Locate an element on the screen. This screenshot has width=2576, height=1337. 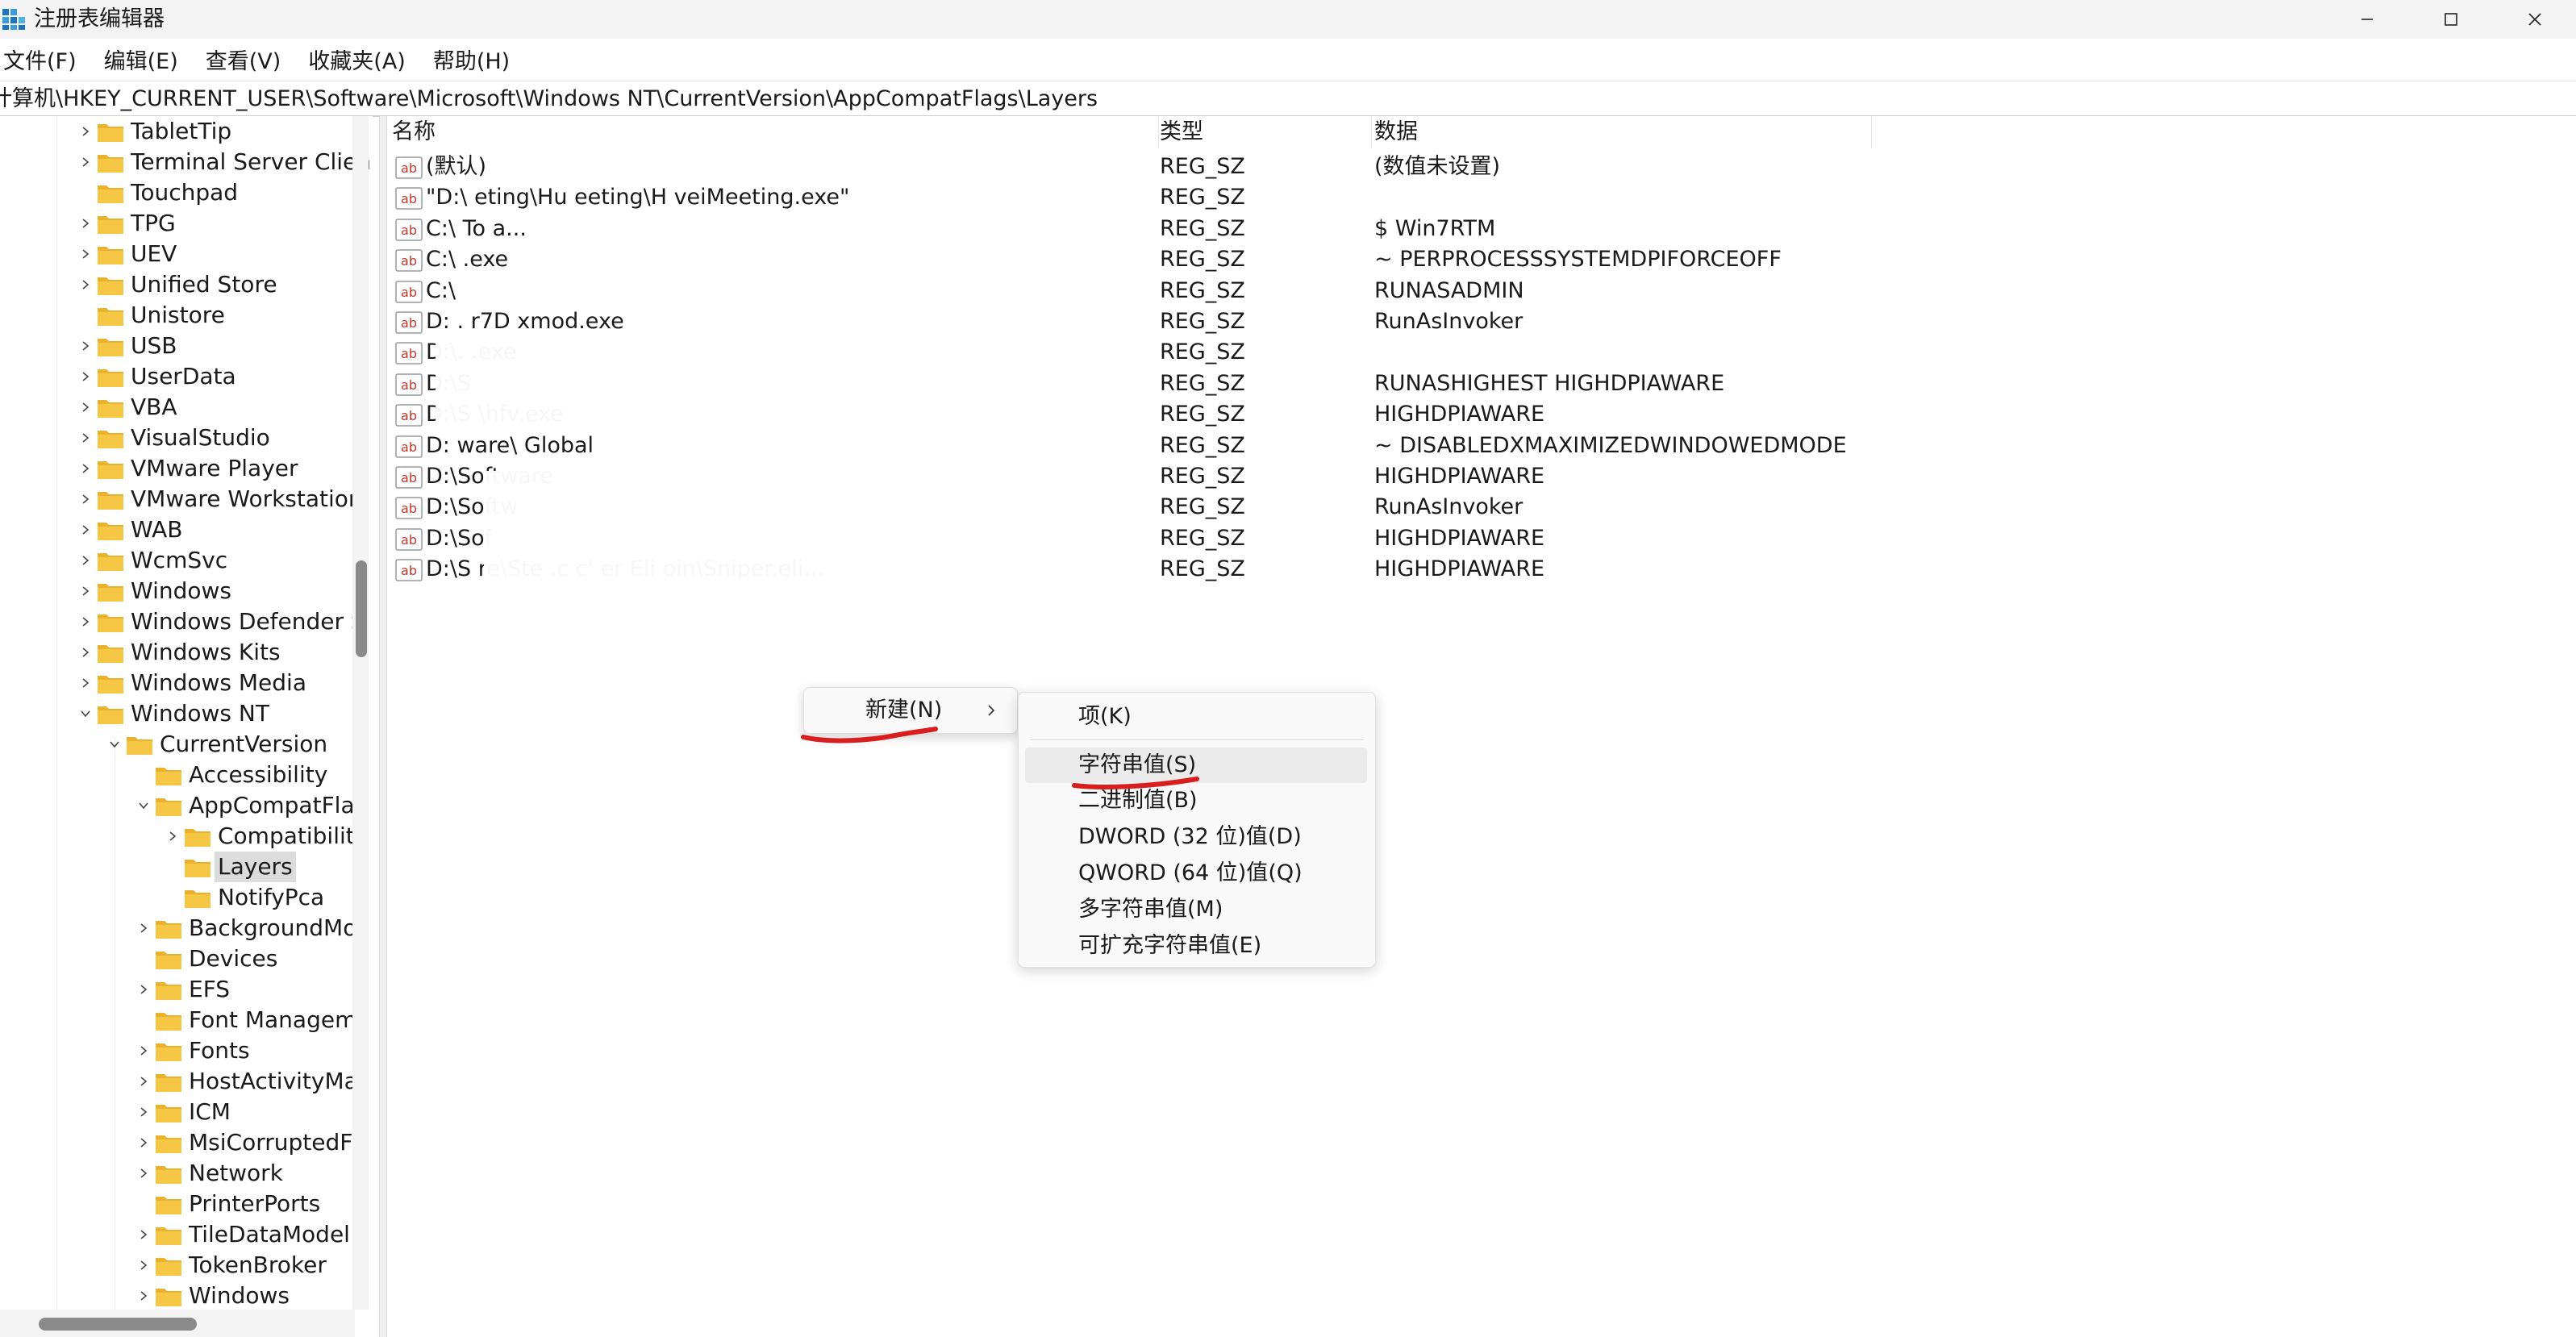
tree-item: Windows Media is located at coordinates (177, 683).